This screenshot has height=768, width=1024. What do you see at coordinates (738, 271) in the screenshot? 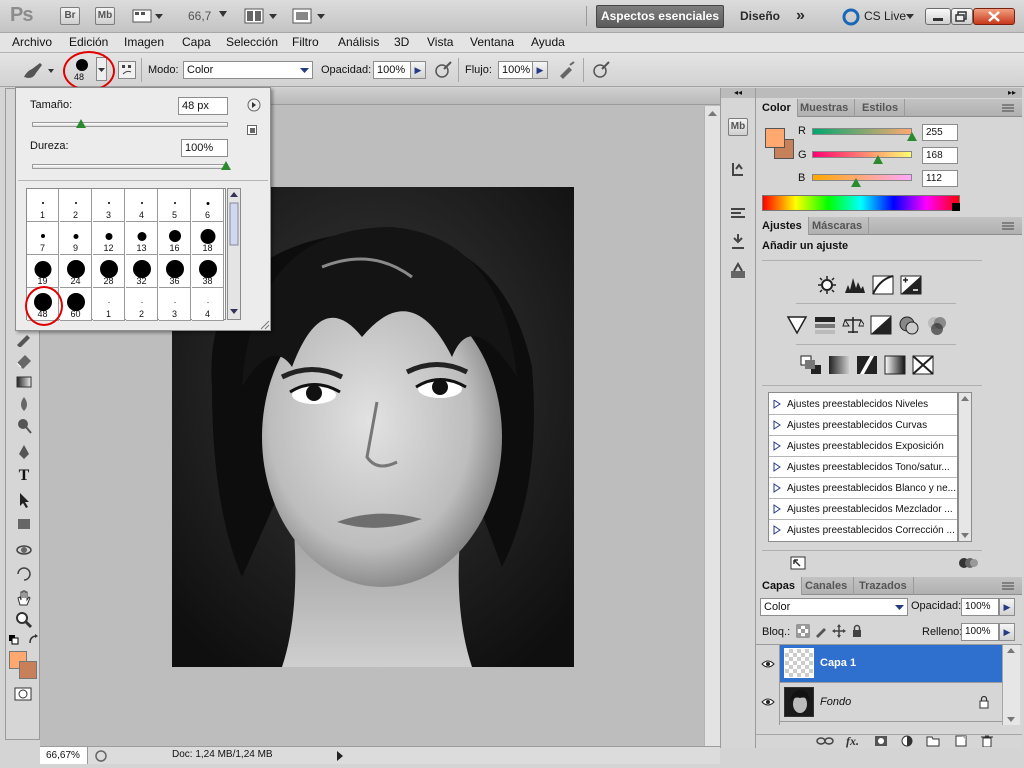
I see `tool-presets-panel-icon` at bounding box center [738, 271].